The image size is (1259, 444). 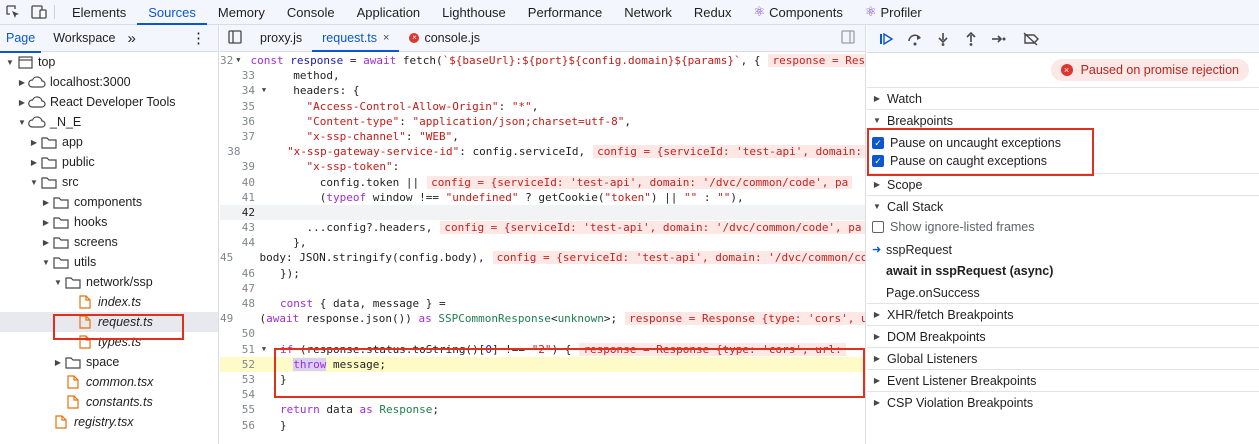 I want to click on line-number: 55, so click(x=239, y=409).